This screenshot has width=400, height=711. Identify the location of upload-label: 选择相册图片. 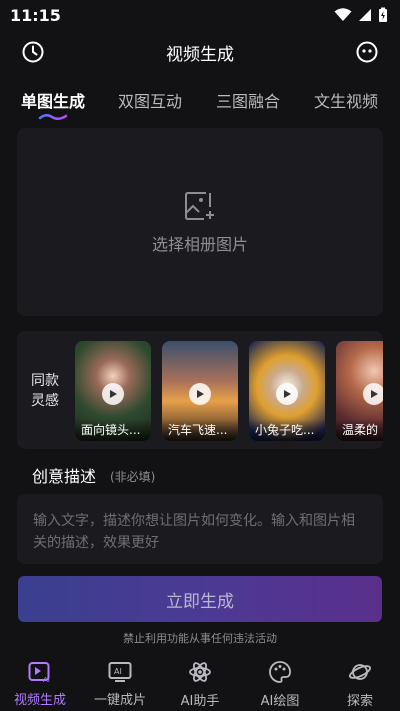
(199, 244).